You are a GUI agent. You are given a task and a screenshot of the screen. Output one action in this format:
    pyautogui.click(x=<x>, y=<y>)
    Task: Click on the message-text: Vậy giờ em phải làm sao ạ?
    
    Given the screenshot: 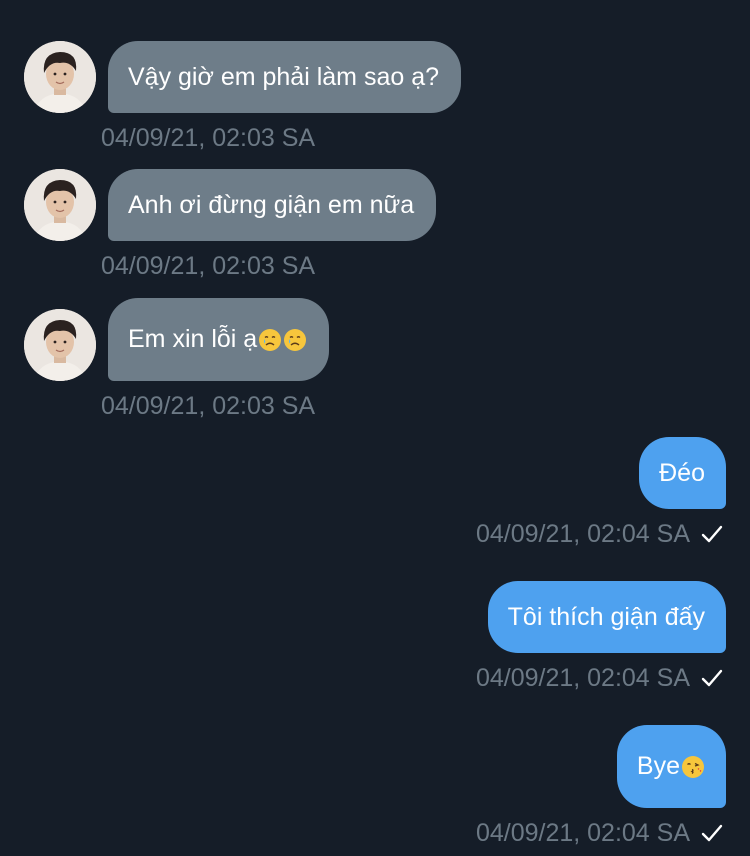 What is the action you would take?
    pyautogui.click(x=283, y=76)
    